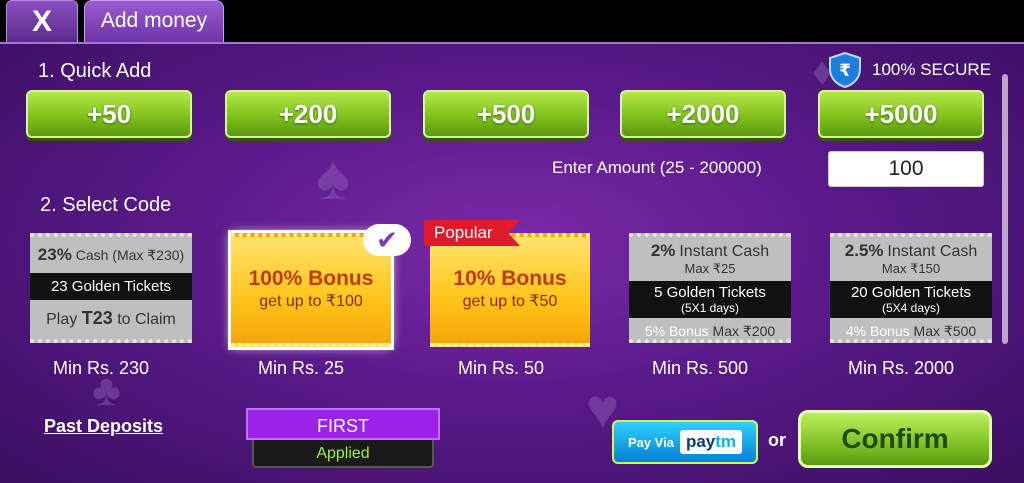 This screenshot has height=483, width=1024. Describe the element at coordinates (895, 439) in the screenshot. I see `confirm-button: Confirm` at that location.